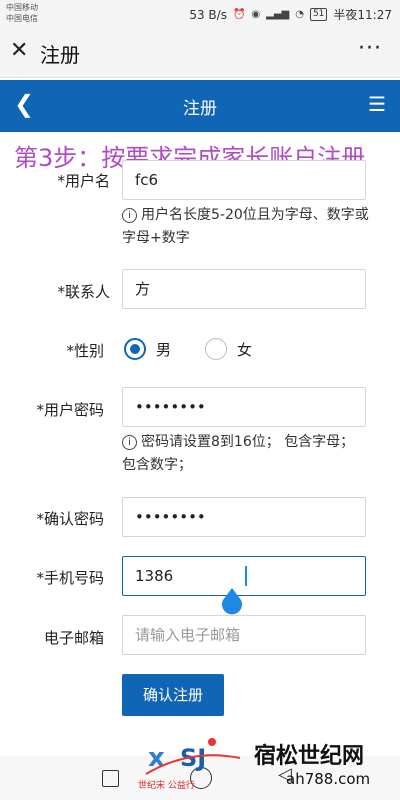  Describe the element at coordinates (110, 778) in the screenshot. I see `recent-apps-icon` at that location.